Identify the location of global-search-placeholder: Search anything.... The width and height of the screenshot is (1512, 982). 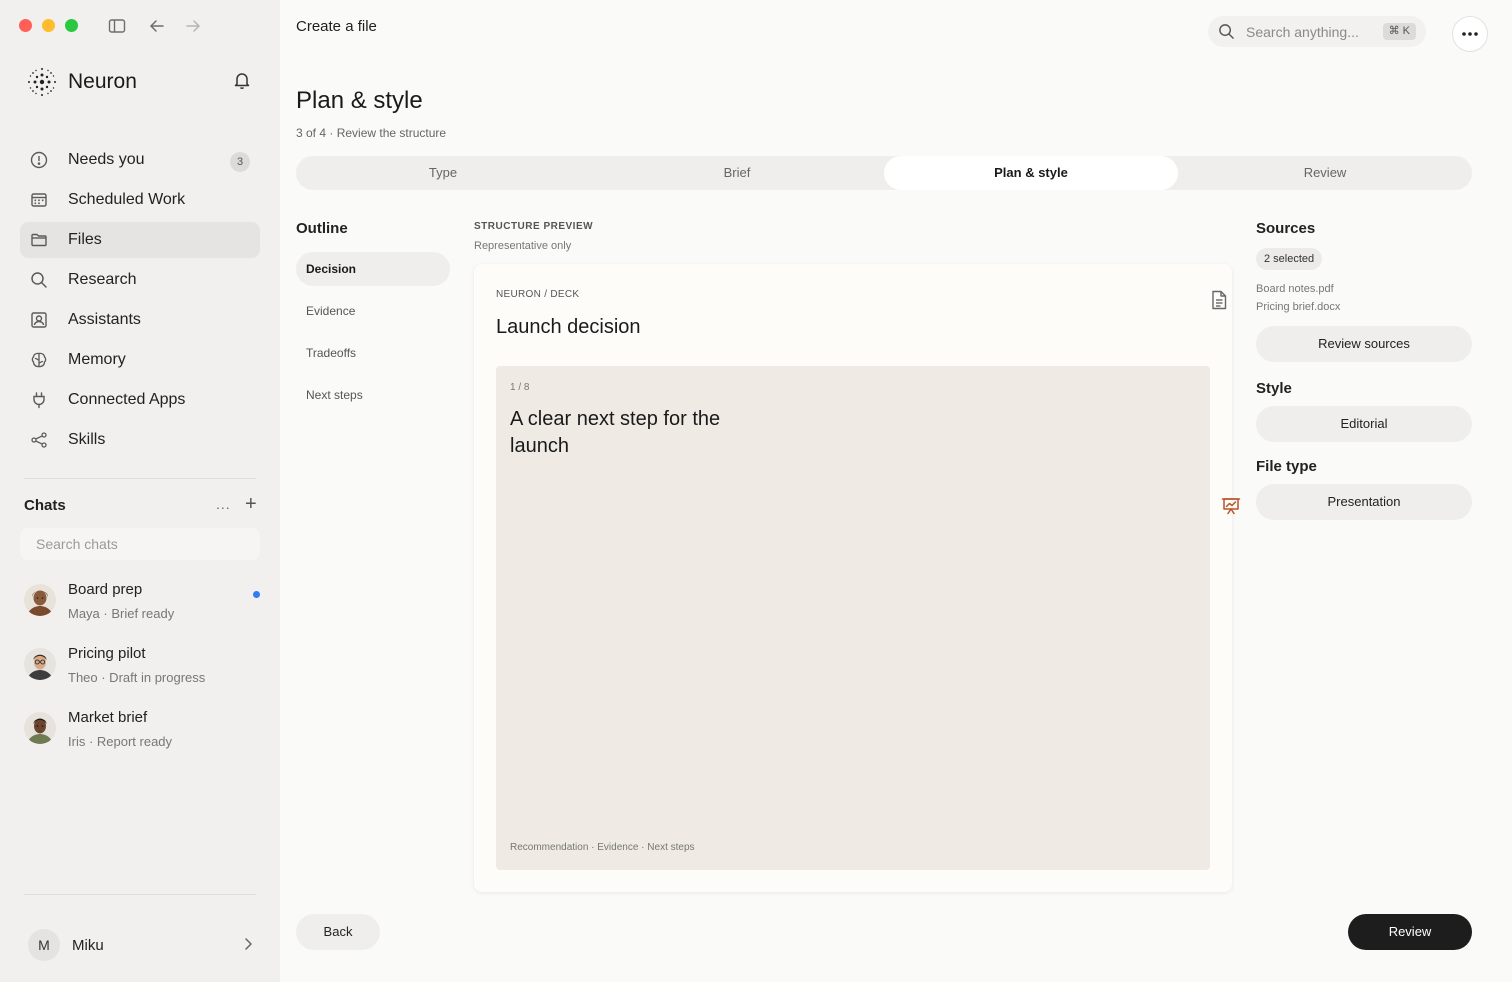
(1302, 32).